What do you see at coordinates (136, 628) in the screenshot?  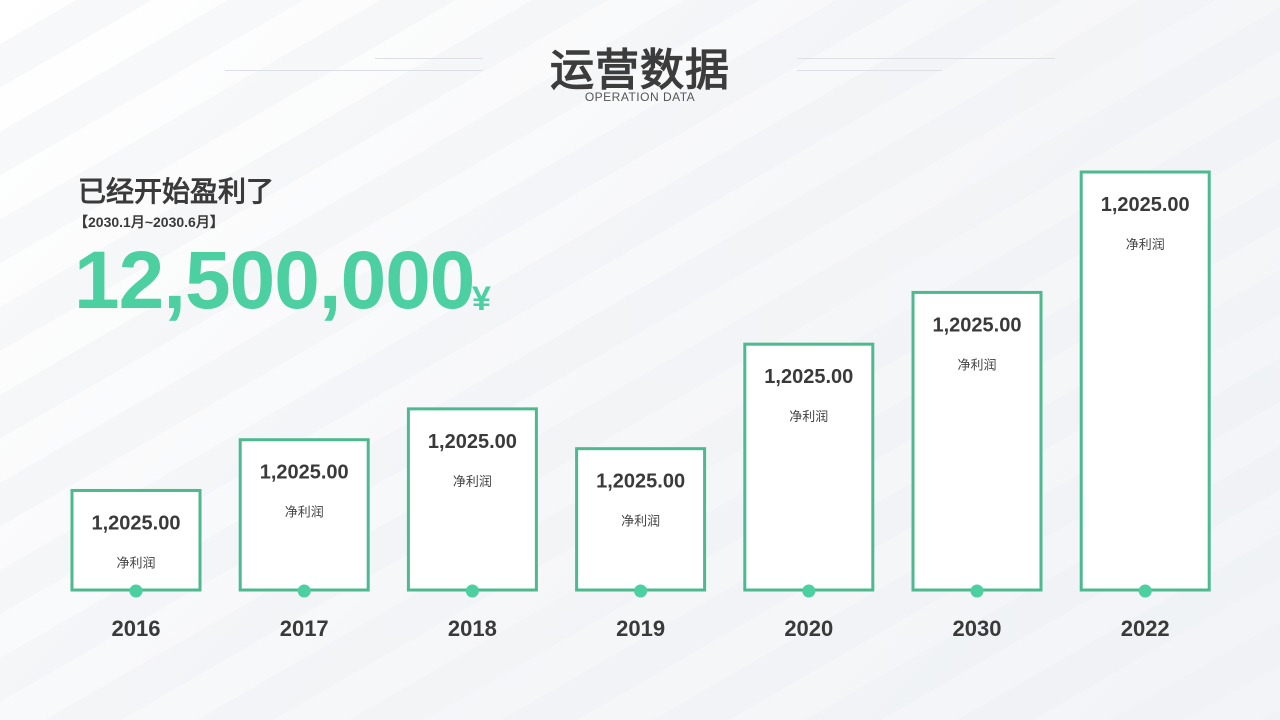 I see `x-tick-label-2016: 2016` at bounding box center [136, 628].